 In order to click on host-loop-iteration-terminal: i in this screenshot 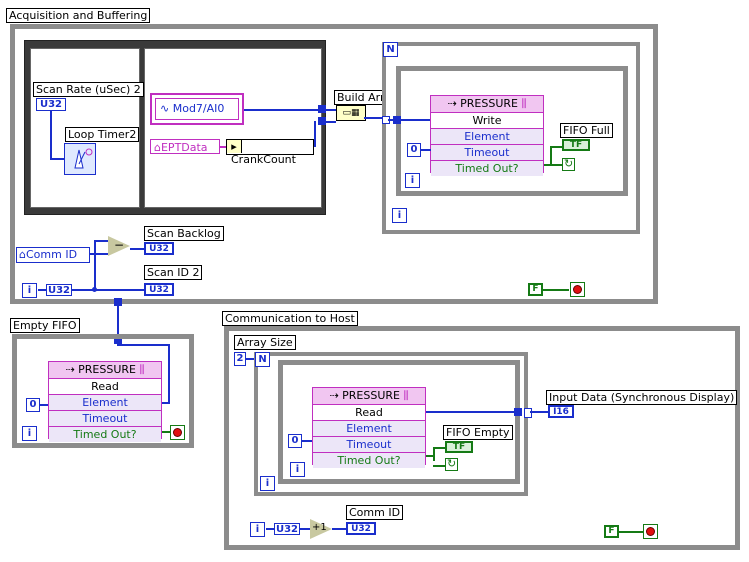, I will do `click(257, 529)`.